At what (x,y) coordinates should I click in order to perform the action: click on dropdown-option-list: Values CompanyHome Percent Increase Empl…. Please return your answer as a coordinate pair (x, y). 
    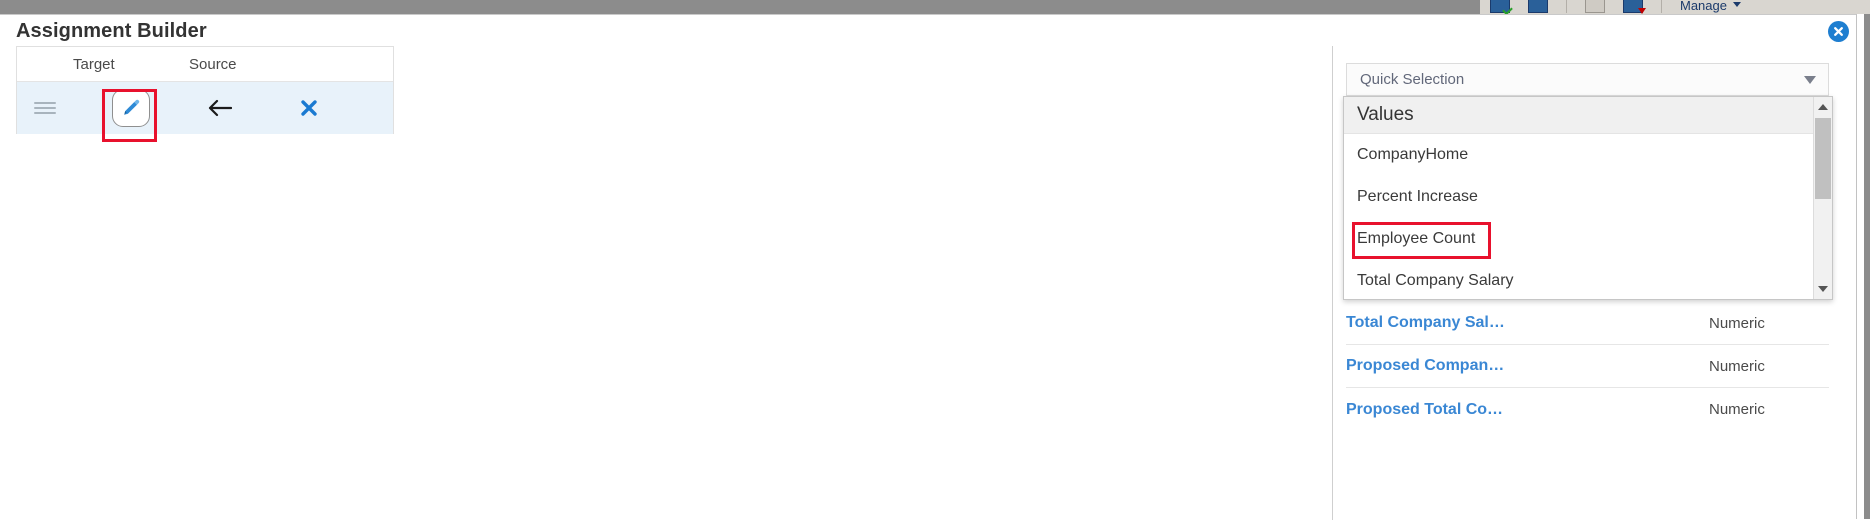
    Looking at the image, I should click on (1578, 198).